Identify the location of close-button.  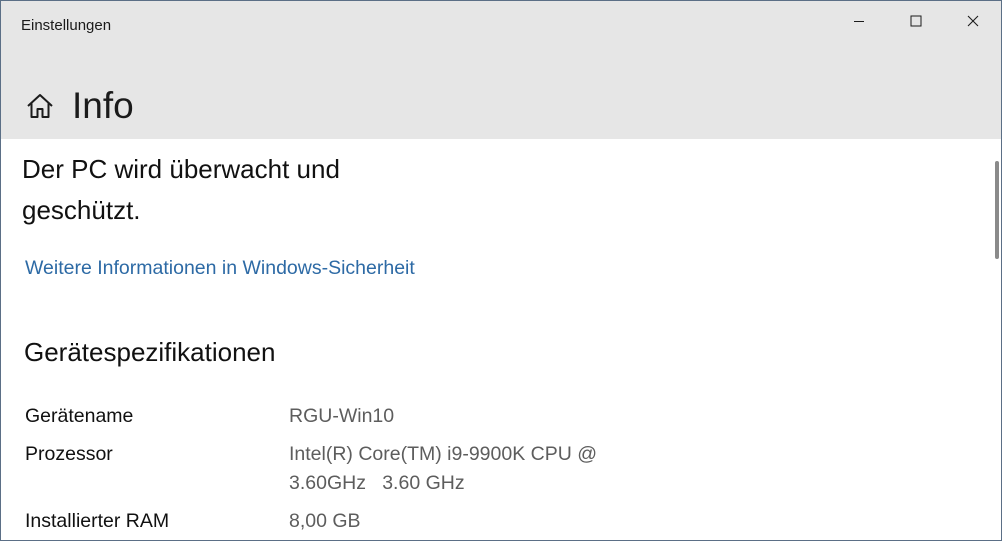
(972, 21).